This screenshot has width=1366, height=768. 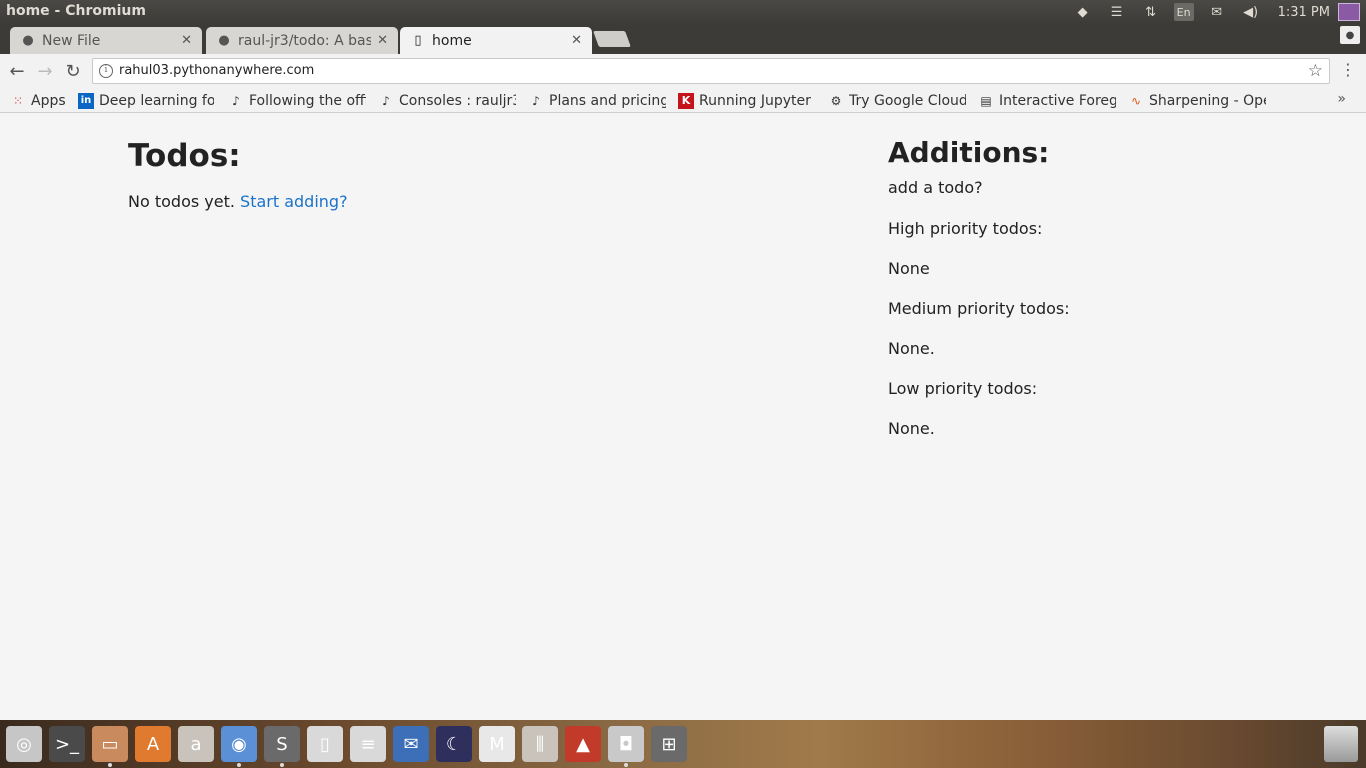 What do you see at coordinates (106, 40) in the screenshot?
I see `tab-new-file: ● New File ✕` at bounding box center [106, 40].